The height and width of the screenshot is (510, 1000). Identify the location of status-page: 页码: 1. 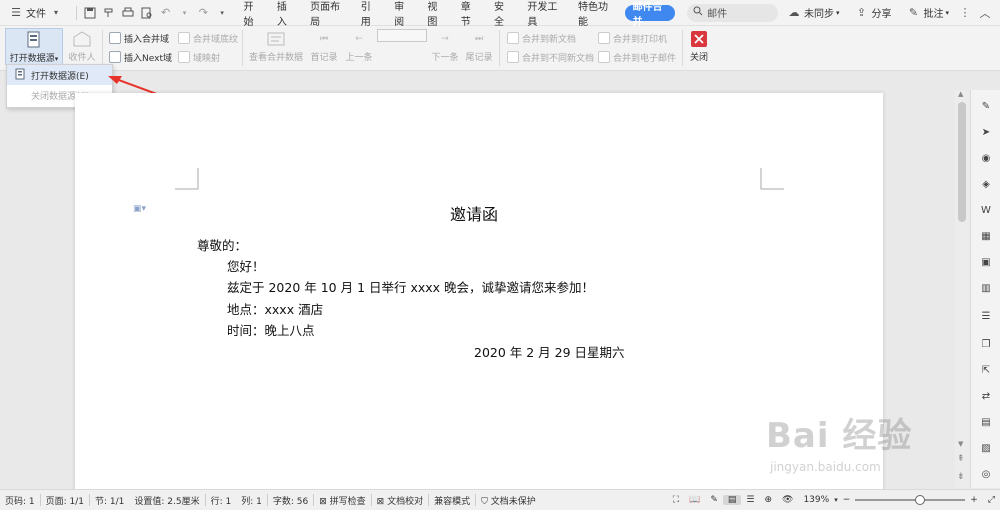
(20, 500).